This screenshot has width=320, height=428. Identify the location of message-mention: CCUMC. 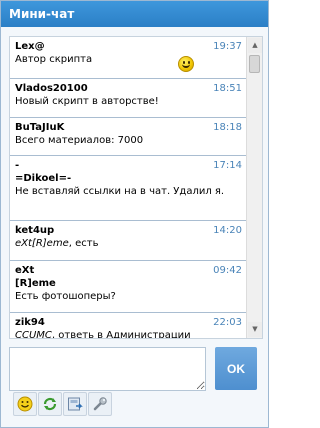
(33, 334).